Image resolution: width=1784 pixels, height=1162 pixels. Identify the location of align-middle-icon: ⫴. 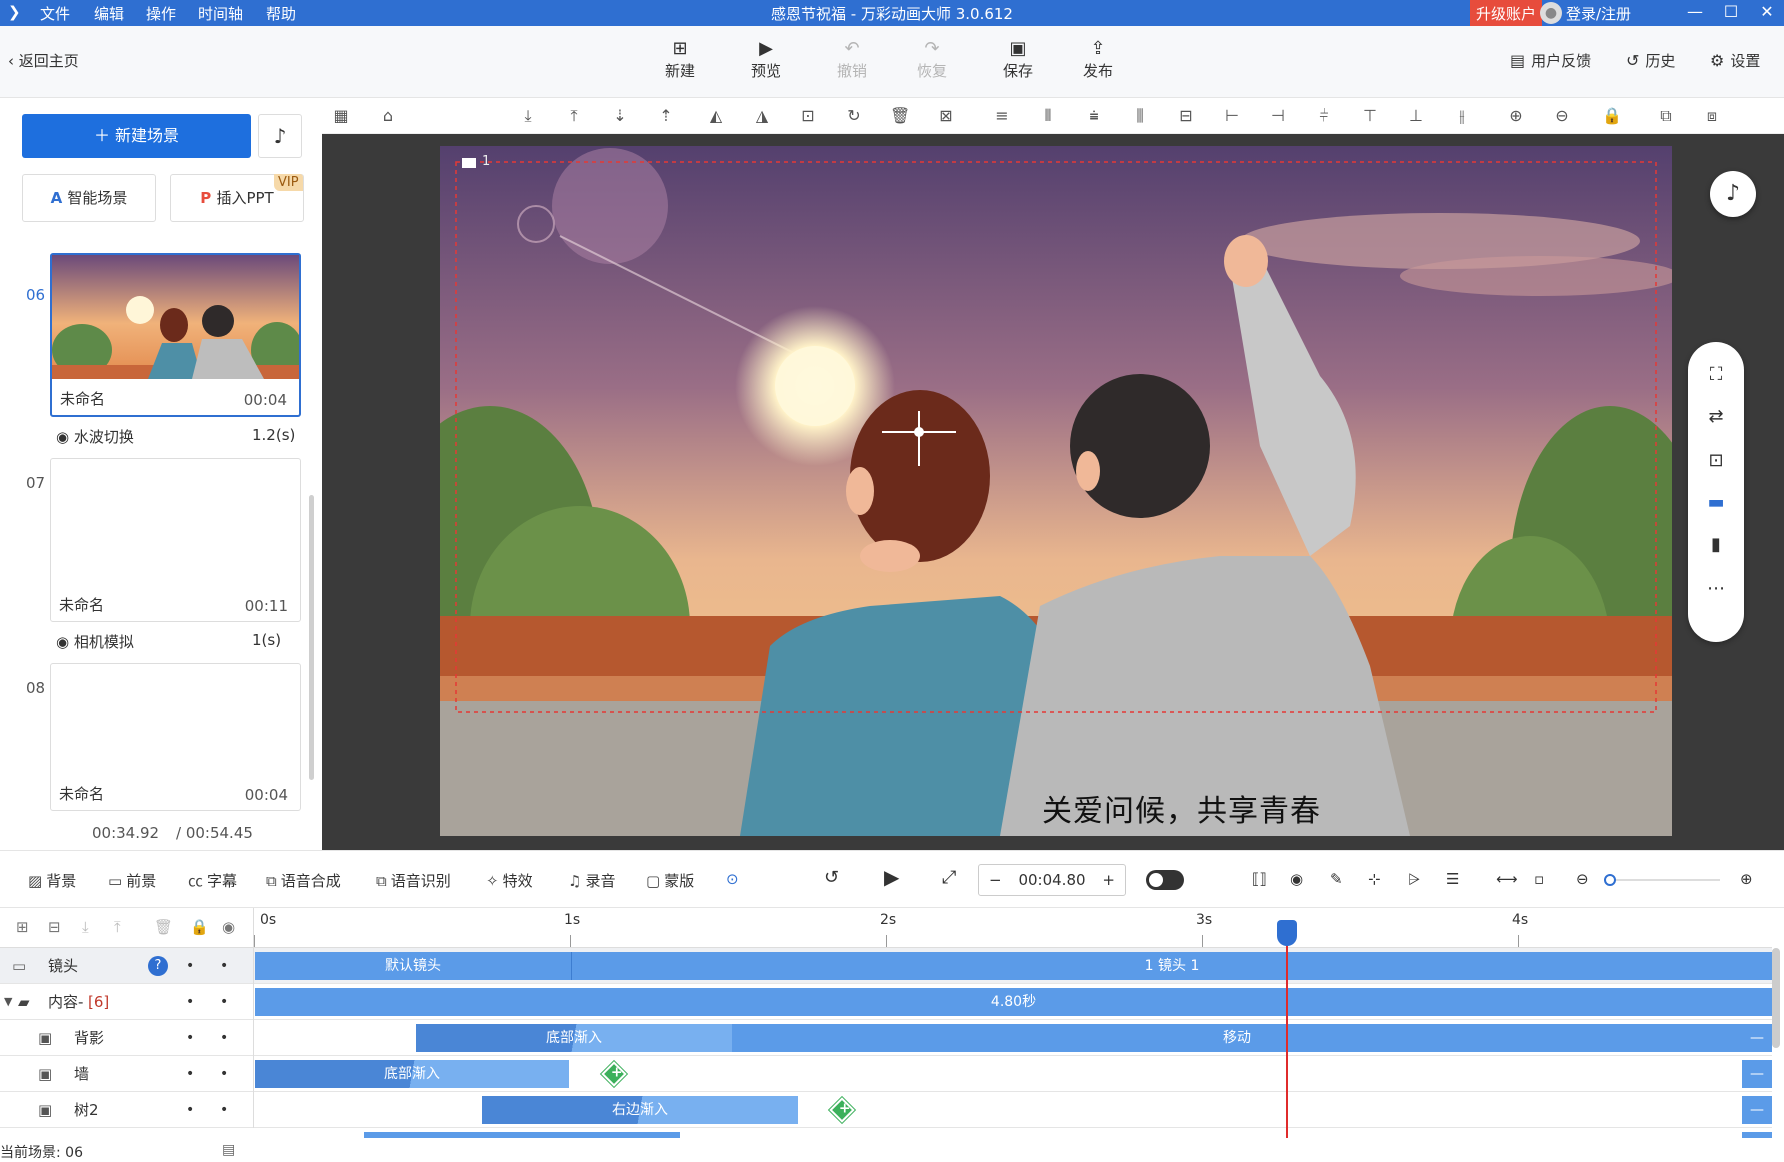
(1048, 116).